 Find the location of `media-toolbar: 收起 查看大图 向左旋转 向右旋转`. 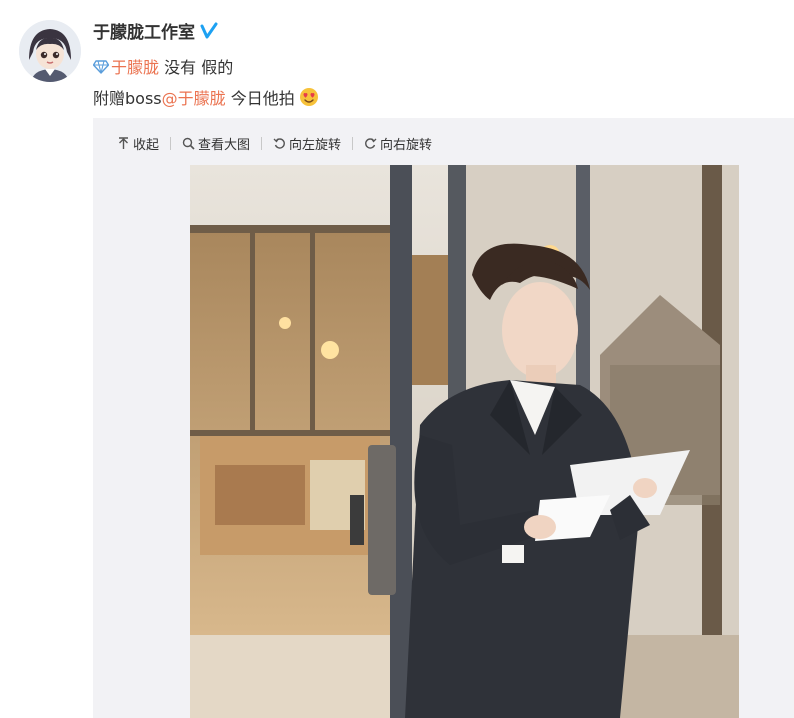

media-toolbar: 收起 查看大图 向左旋转 向右旋转 is located at coordinates (274, 143).